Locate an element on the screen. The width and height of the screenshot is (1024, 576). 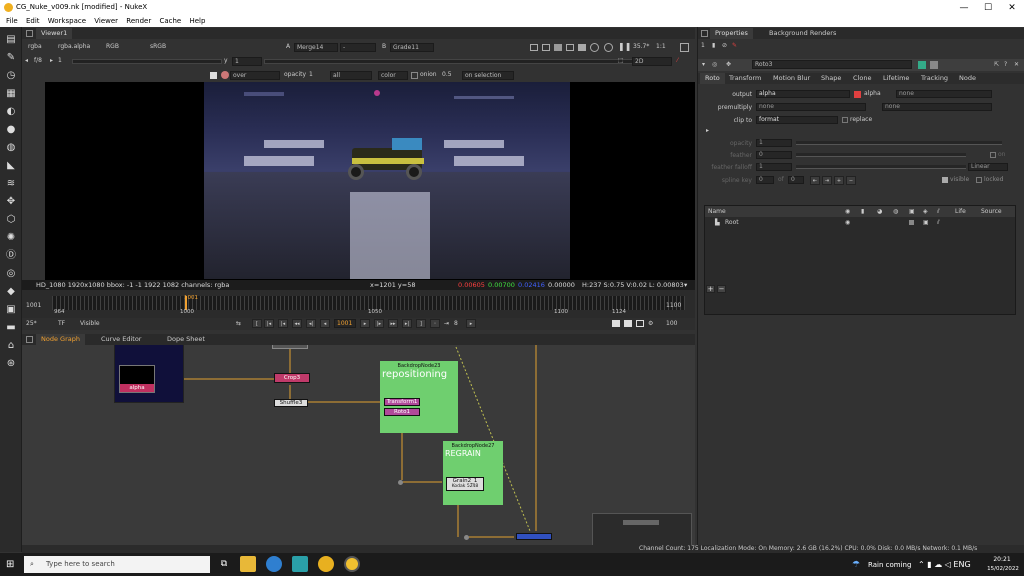
gain-slider is located at coordinates (147, 61).